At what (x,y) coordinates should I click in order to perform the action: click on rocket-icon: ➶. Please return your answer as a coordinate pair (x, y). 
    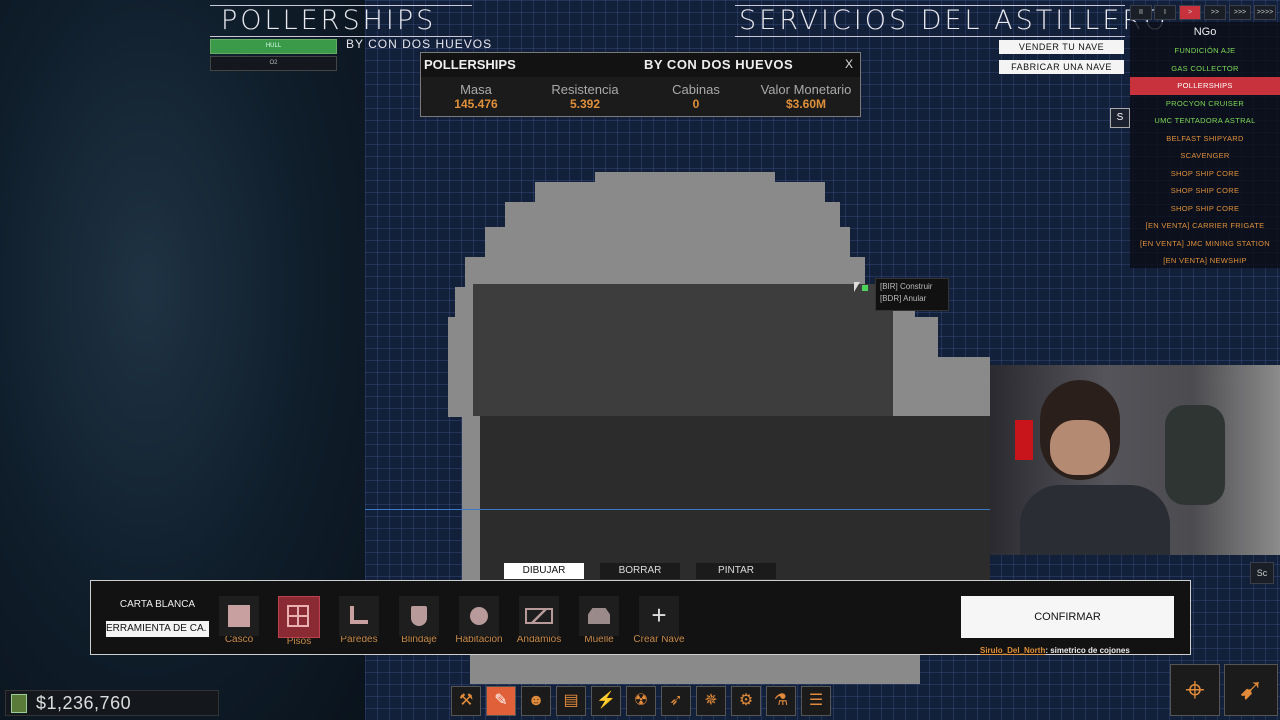
    Looking at the image, I should click on (676, 701).